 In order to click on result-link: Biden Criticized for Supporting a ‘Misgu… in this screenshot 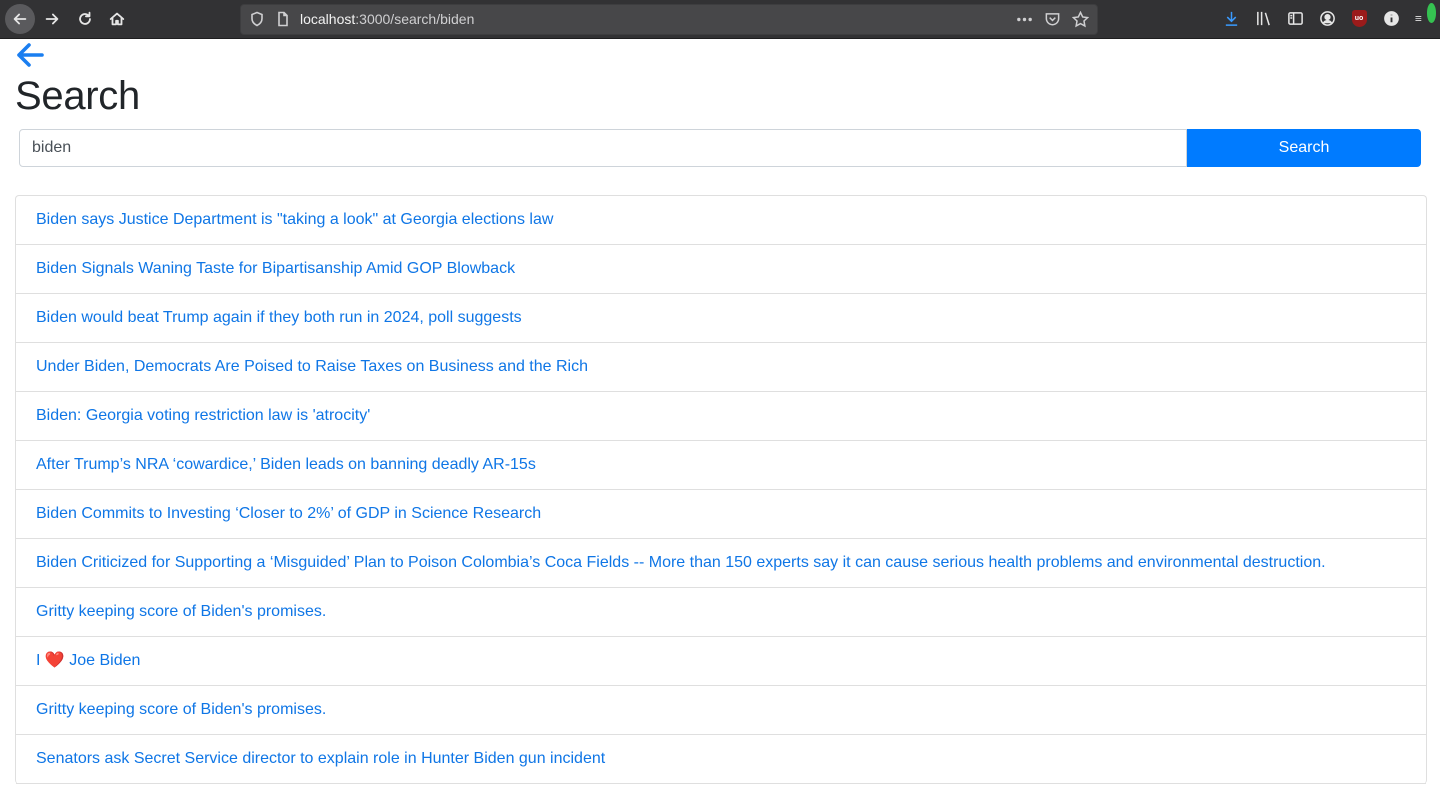, I will do `click(681, 562)`.